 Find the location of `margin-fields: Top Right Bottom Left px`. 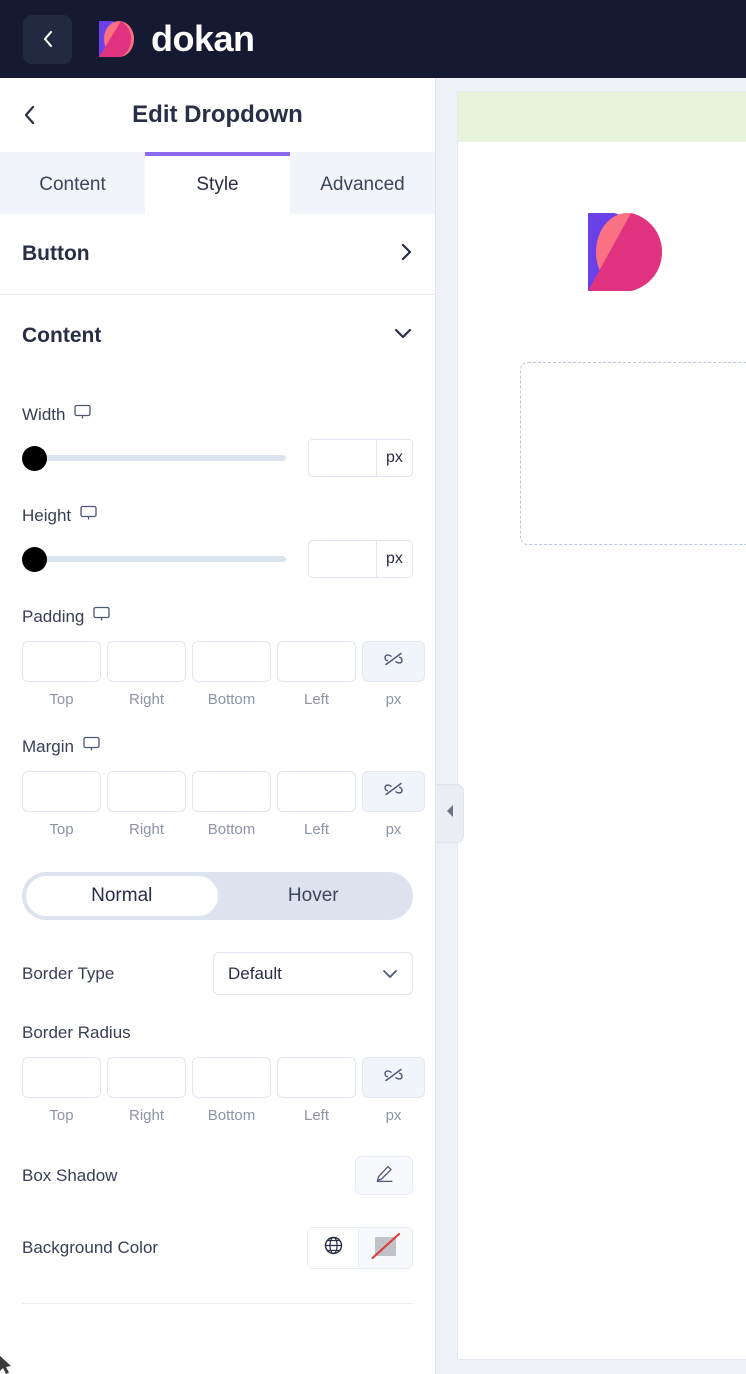

margin-fields: Top Right Bottom Left px is located at coordinates (223, 804).